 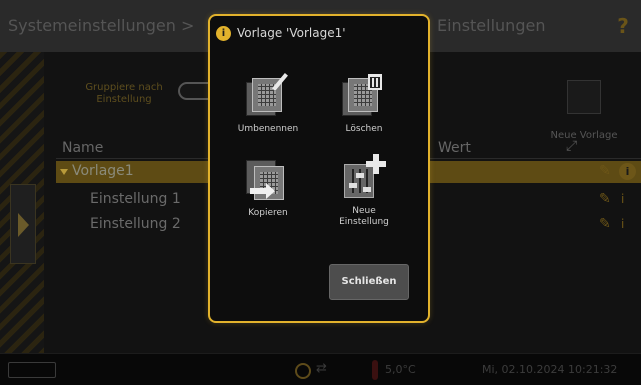 What do you see at coordinates (369, 282) in the screenshot?
I see `close-button: Schließen` at bounding box center [369, 282].